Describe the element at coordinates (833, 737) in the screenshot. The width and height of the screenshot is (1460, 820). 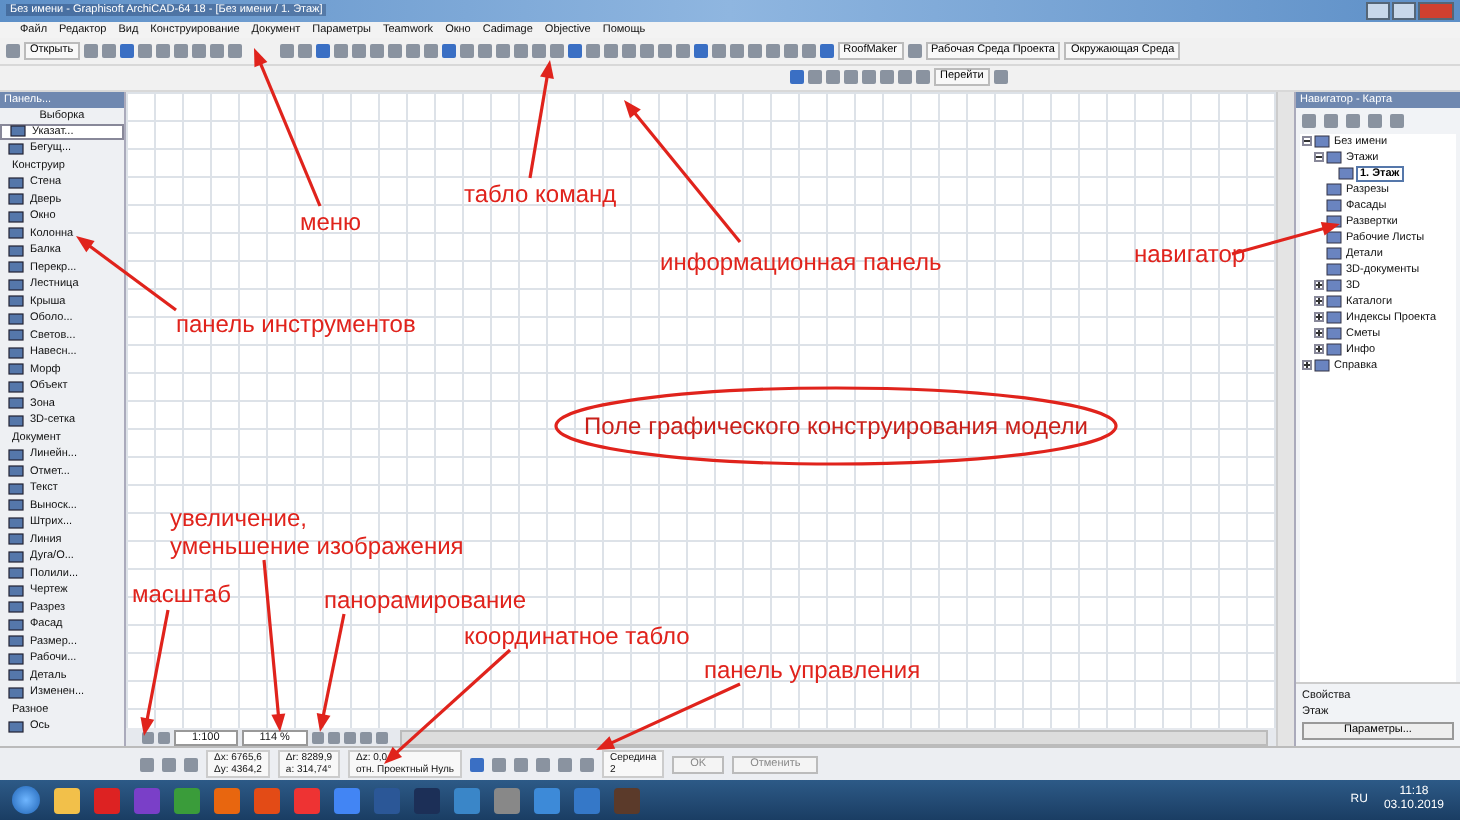
I see `horizontal-scrollbar` at that location.